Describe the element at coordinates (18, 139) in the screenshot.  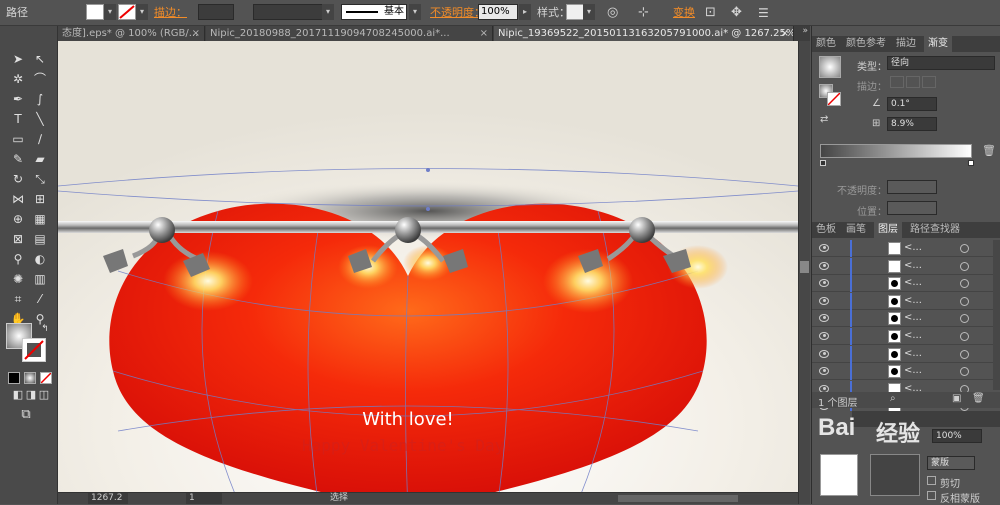
I see `rectangle-tool-icon: ▭` at that location.